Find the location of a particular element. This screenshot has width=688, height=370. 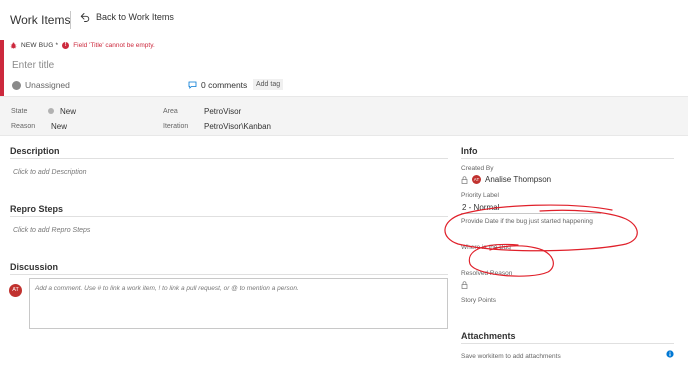

comment-icon is located at coordinates (192, 85).